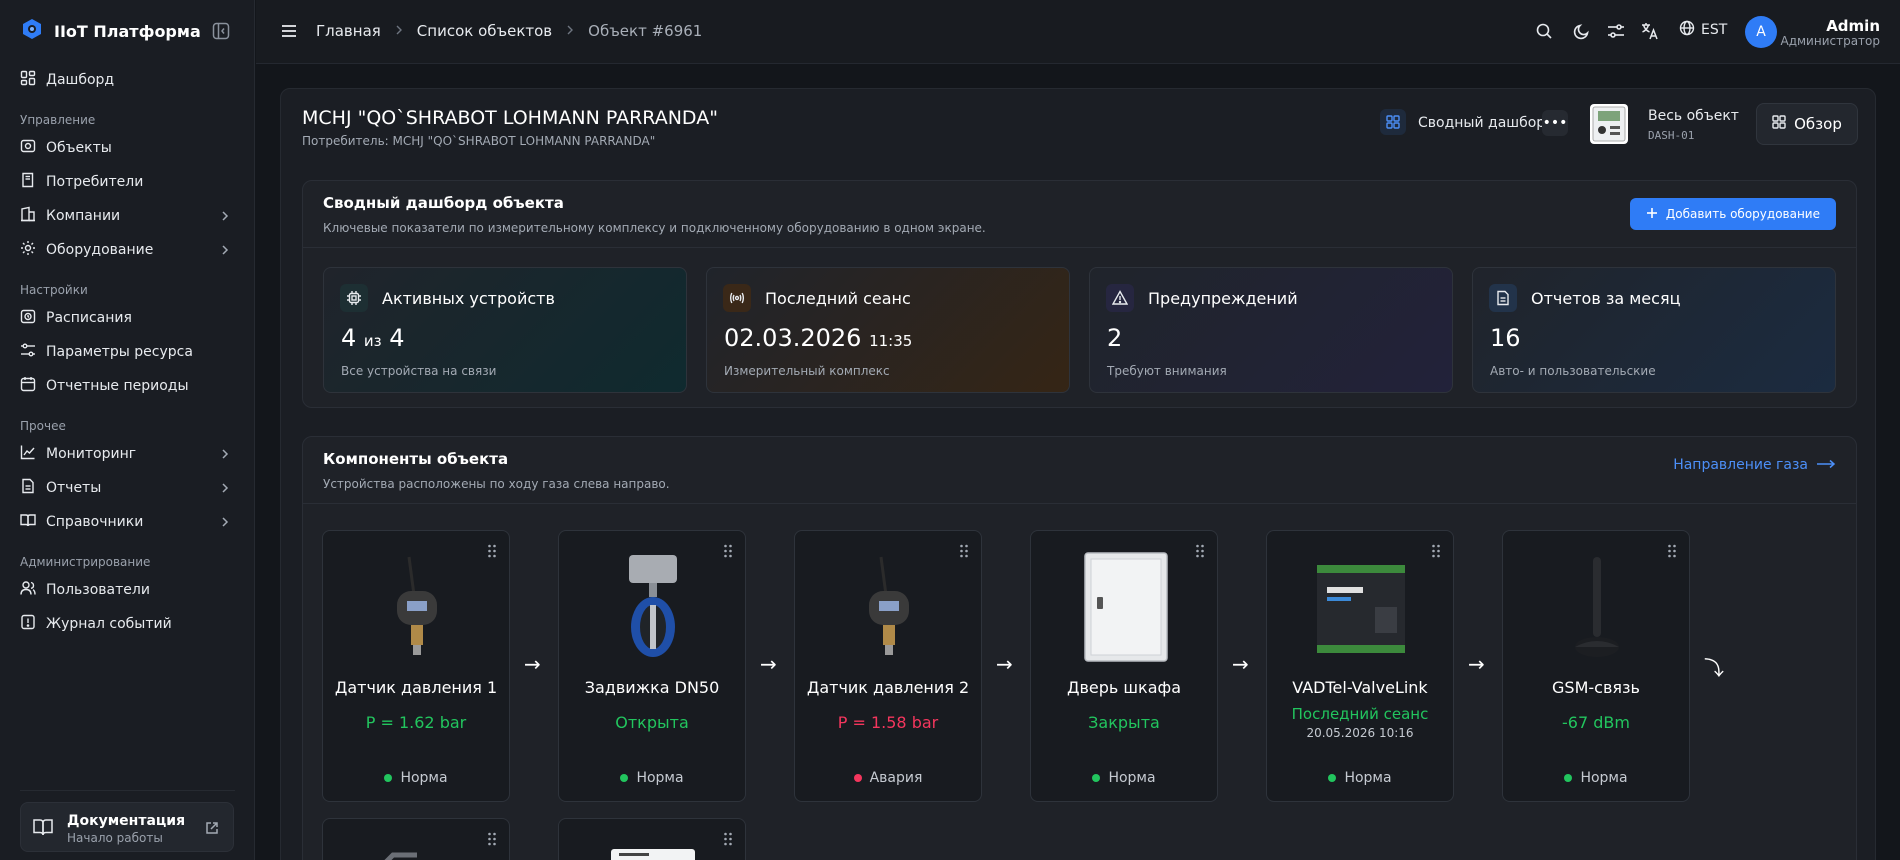  What do you see at coordinates (28, 386) in the screenshot?
I see `calendar-icon` at bounding box center [28, 386].